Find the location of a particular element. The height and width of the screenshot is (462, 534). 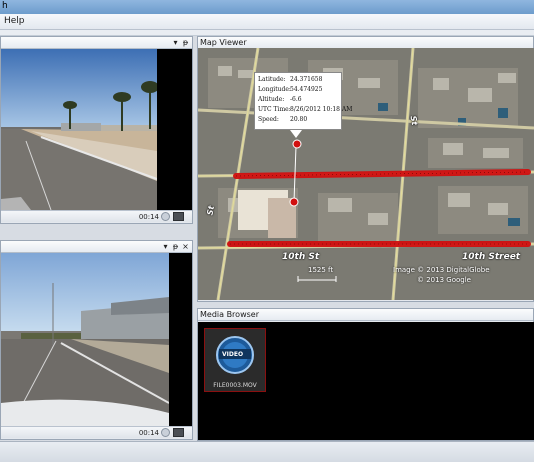

media-item-file0003: VIDEO FILE0003.MOV is located at coordinates (235, 360).